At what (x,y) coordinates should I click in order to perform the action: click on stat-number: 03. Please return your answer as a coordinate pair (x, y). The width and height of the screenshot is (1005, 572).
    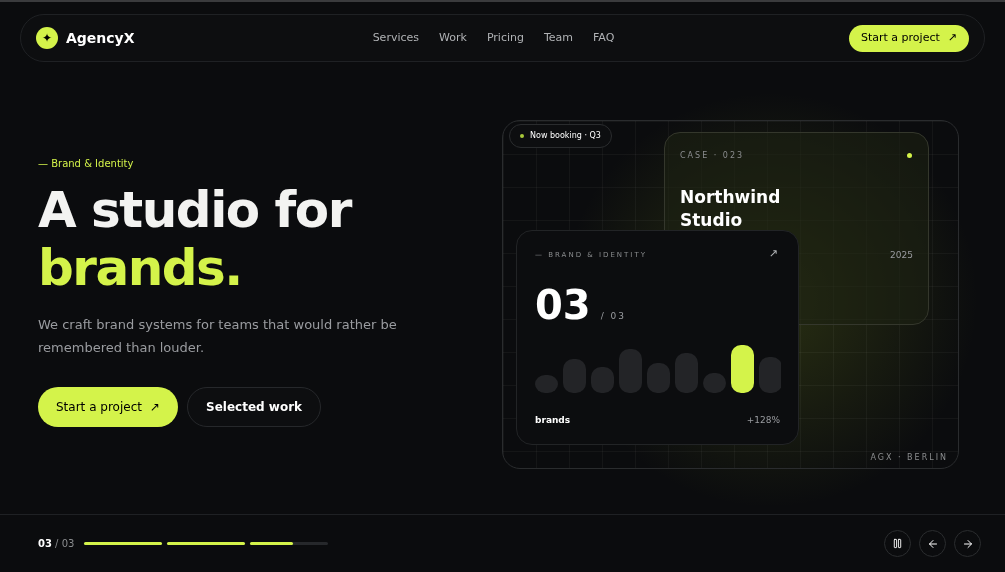
    Looking at the image, I should click on (563, 305).